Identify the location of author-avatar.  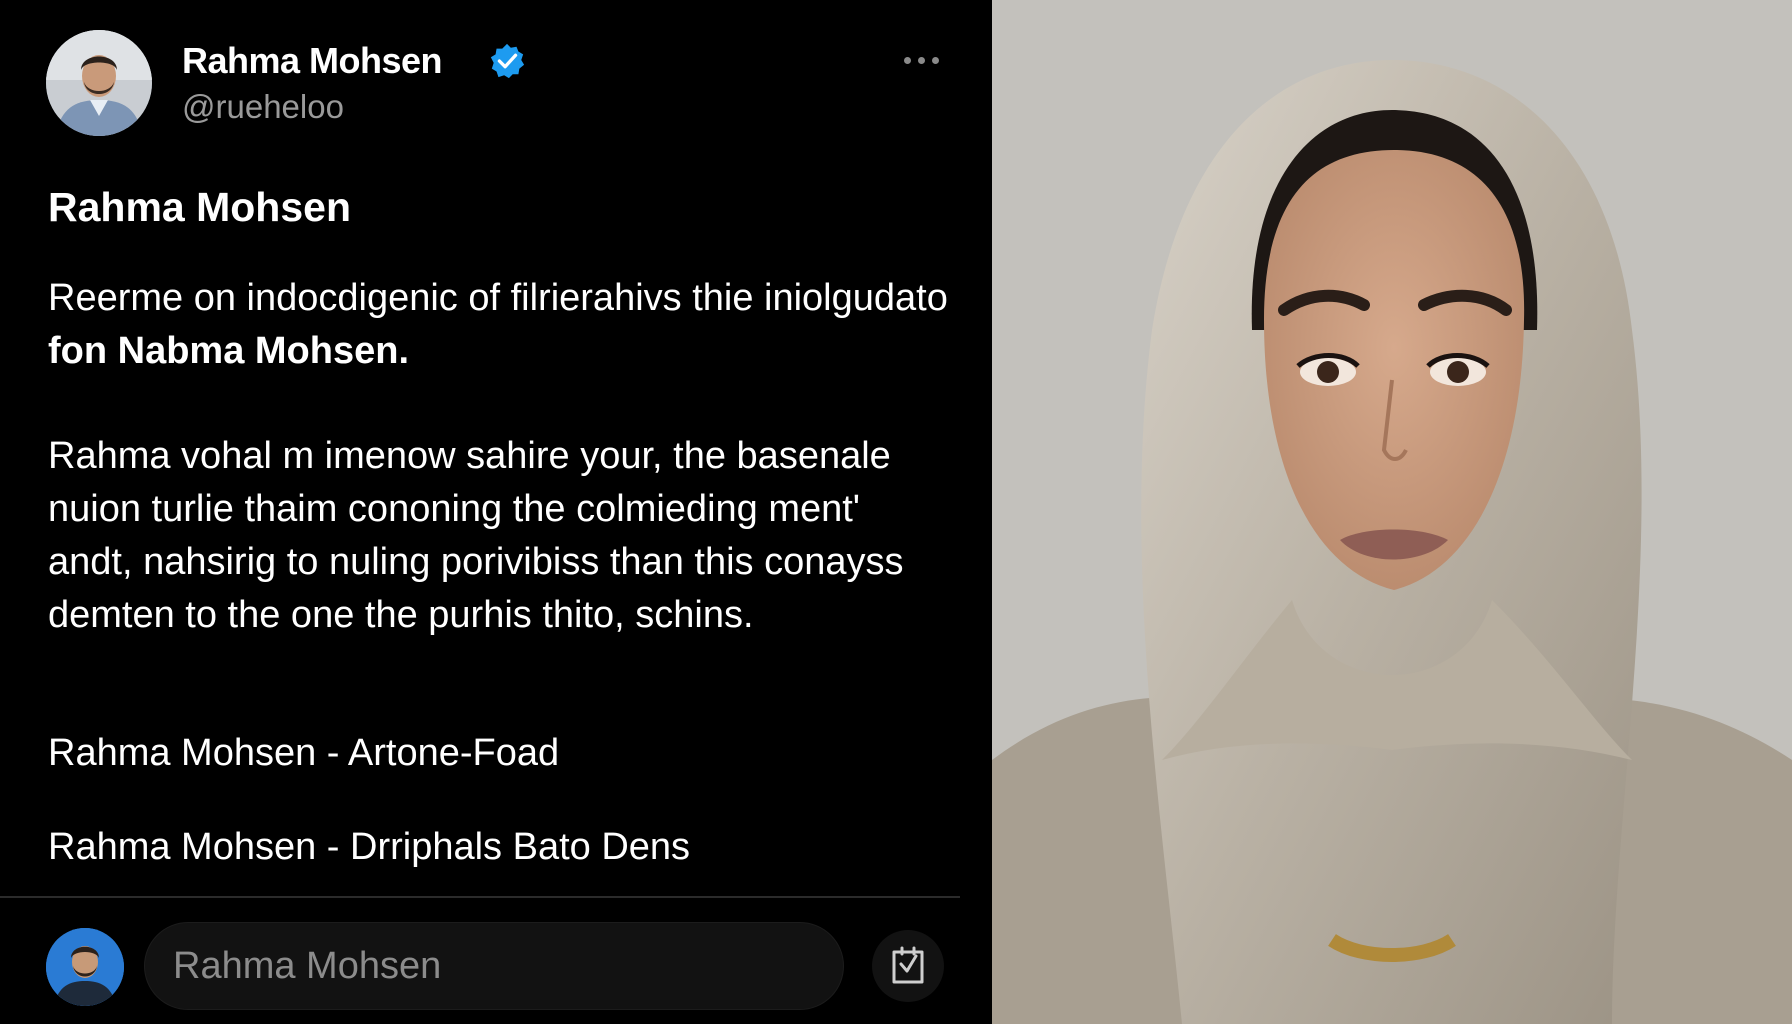
(99, 83).